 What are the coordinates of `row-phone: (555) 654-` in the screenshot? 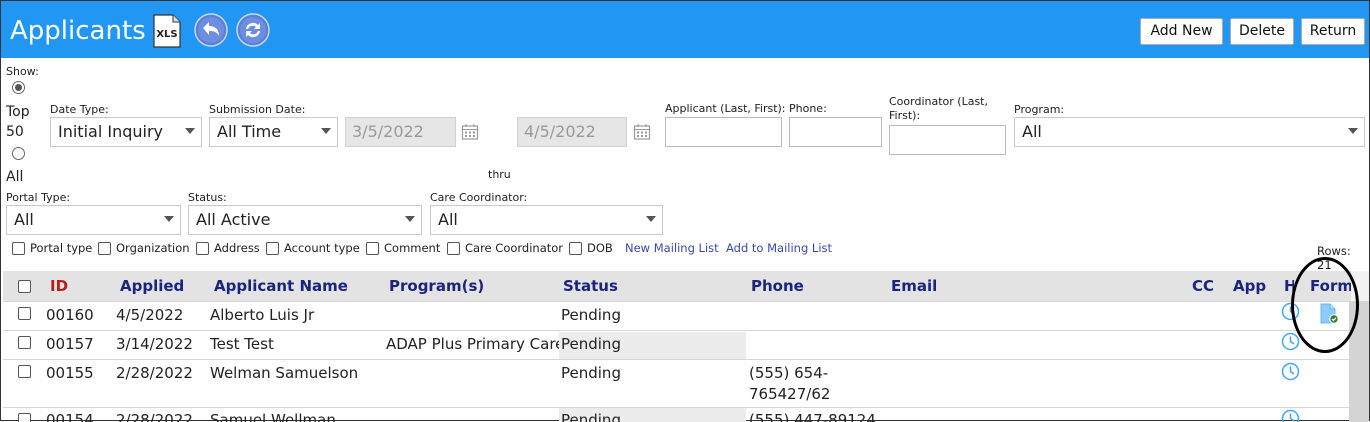 It's located at (788, 373).